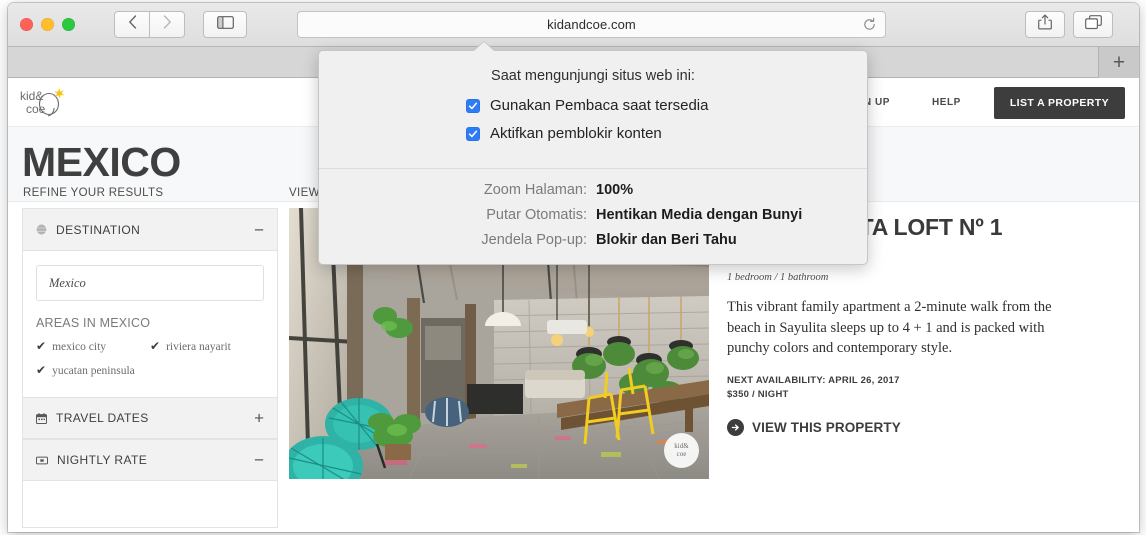 The height and width of the screenshot is (535, 1146). What do you see at coordinates (41, 229) in the screenshot?
I see `globe-icon` at bounding box center [41, 229].